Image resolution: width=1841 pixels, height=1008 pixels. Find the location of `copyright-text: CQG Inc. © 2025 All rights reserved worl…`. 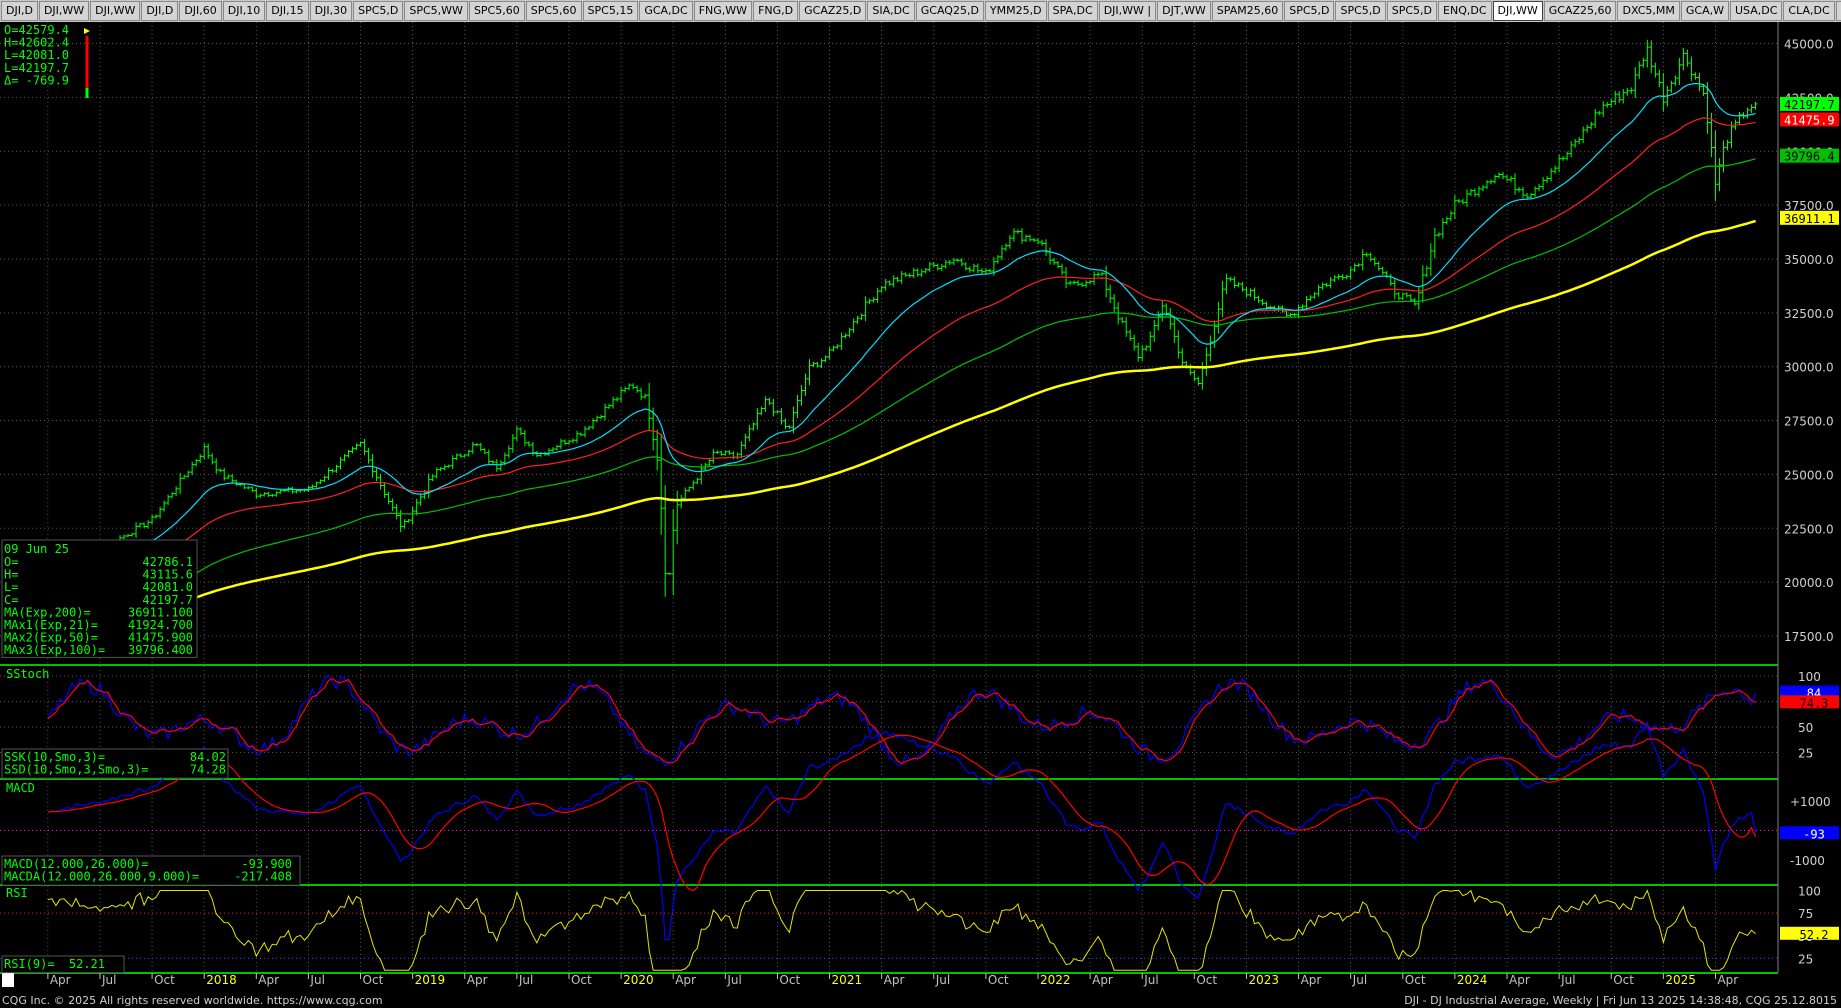

copyright-text: CQG Inc. © 2025 All rights reserved worl… is located at coordinates (192, 1000).